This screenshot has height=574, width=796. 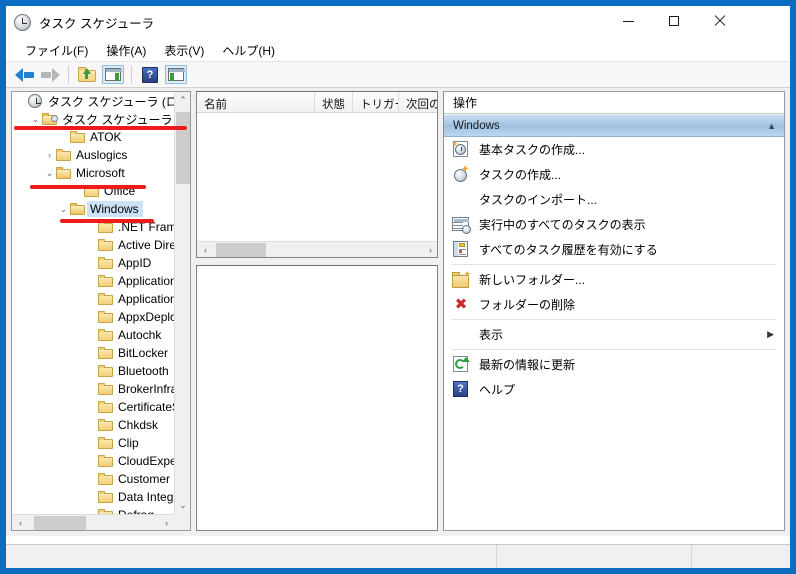 What do you see at coordinates (614, 334) in the screenshot?
I see `action-view: 表示 ▶` at bounding box center [614, 334].